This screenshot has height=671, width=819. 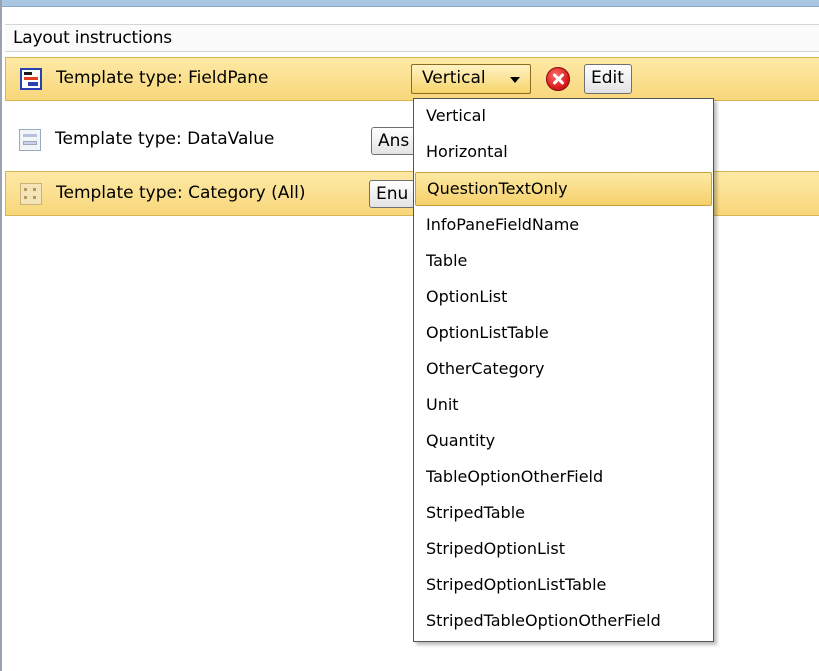 I want to click on dropdown-option-questiontextonly: QuestionTextOnly, so click(x=563, y=189).